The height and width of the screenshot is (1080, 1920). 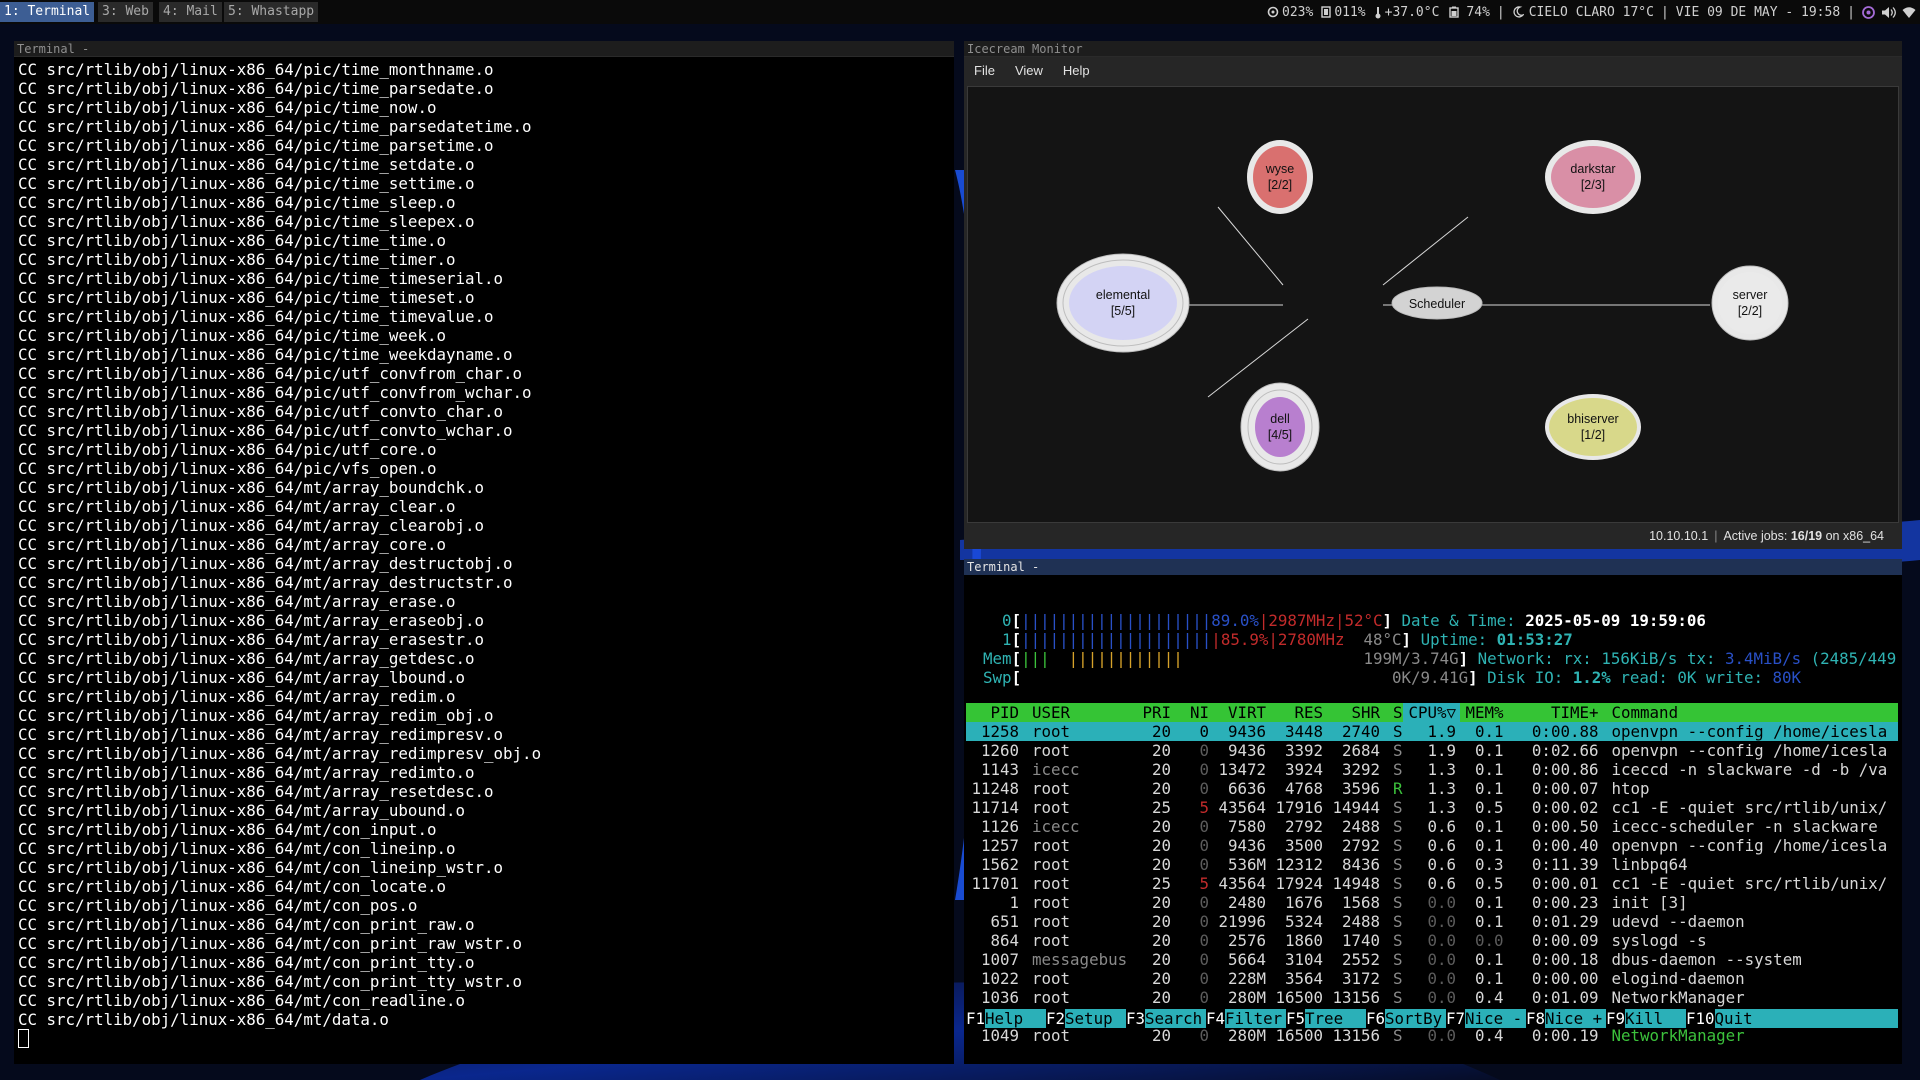 I want to click on cell-user: root, so click(x=1051, y=997).